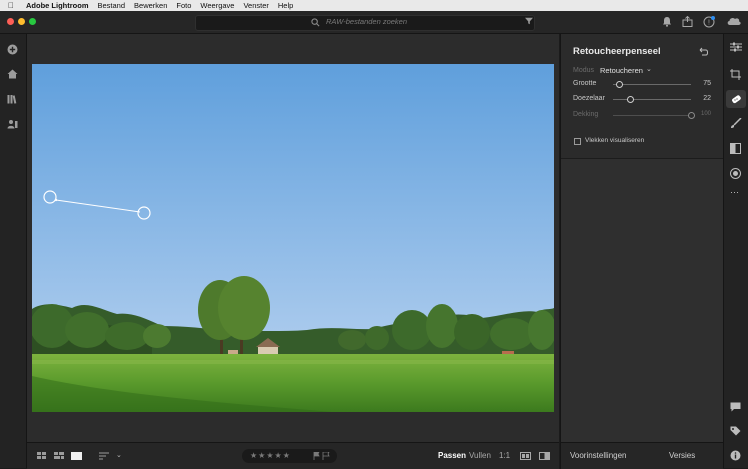 The width and height of the screenshot is (748, 469). Describe the element at coordinates (13, 251) in the screenshot. I see `left-rail` at that location.